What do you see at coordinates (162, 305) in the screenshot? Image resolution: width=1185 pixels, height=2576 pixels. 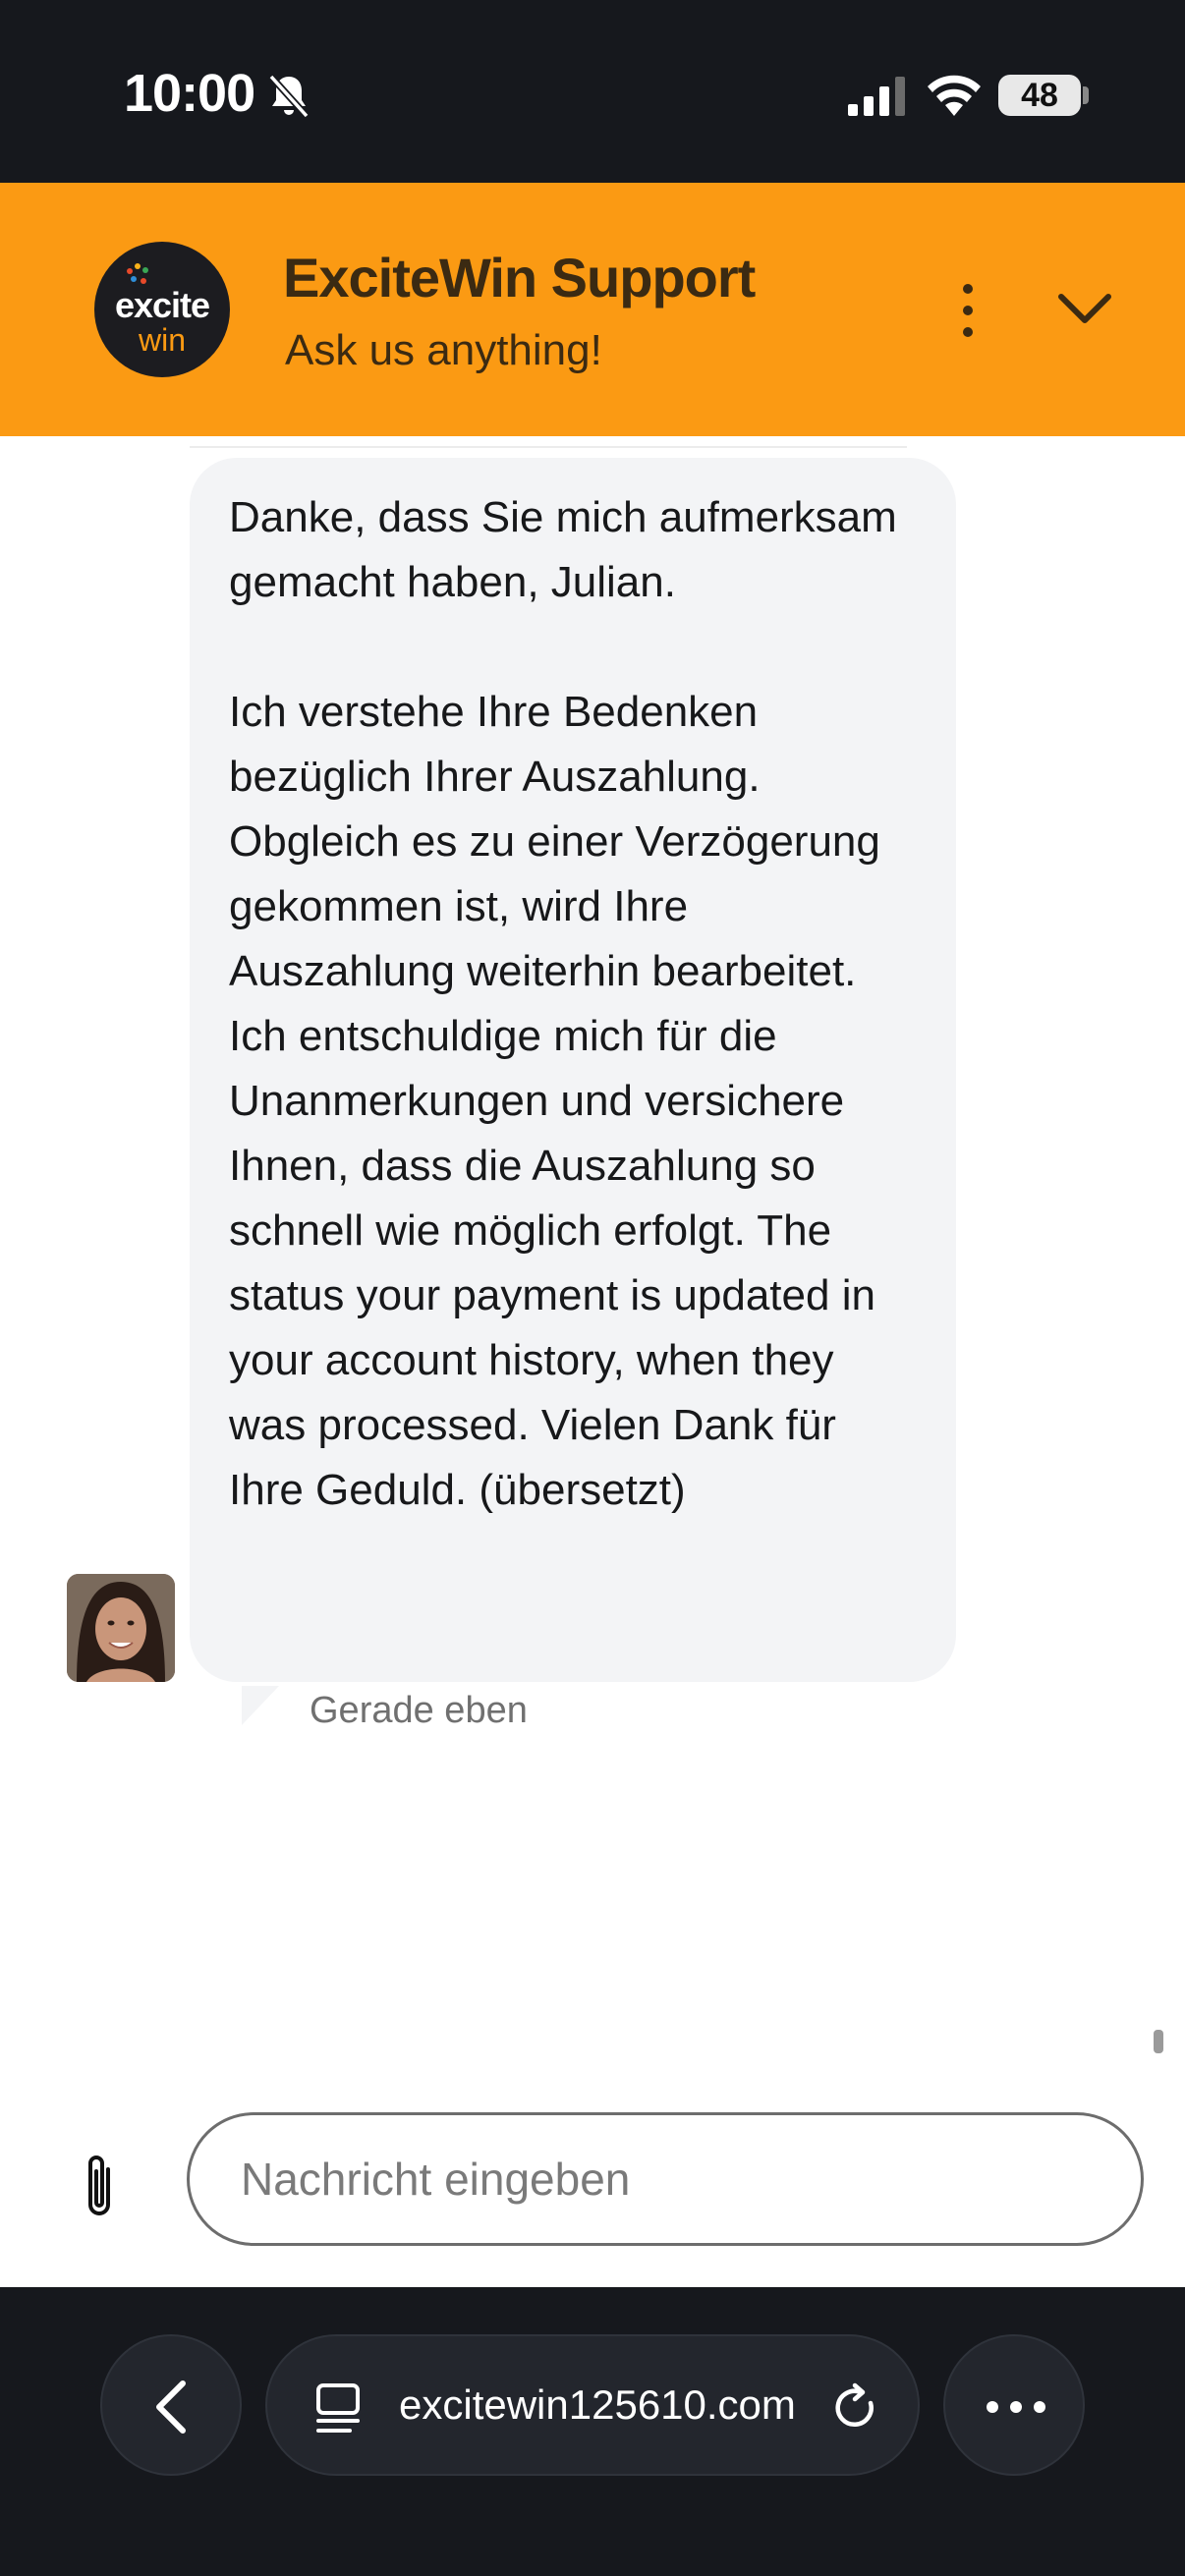 I see `logo-text: excite` at bounding box center [162, 305].